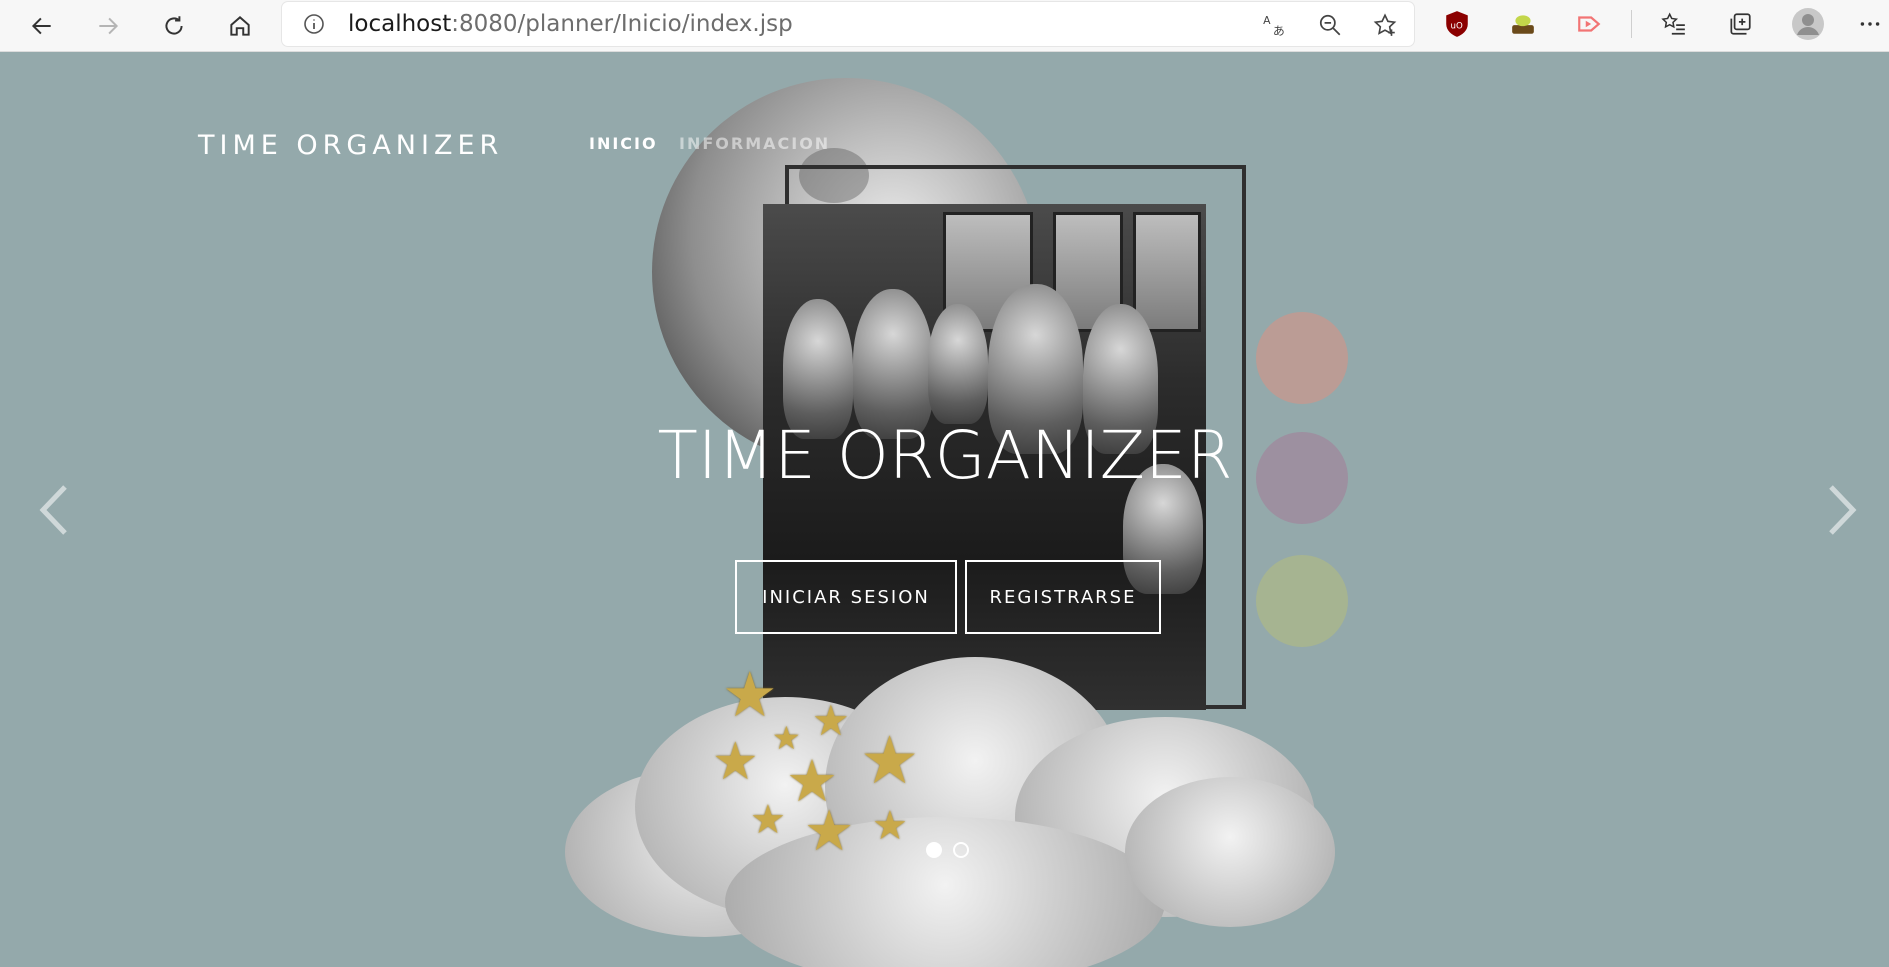 The height and width of the screenshot is (967, 1889). I want to click on translate-button: Aあ, so click(1275, 25).